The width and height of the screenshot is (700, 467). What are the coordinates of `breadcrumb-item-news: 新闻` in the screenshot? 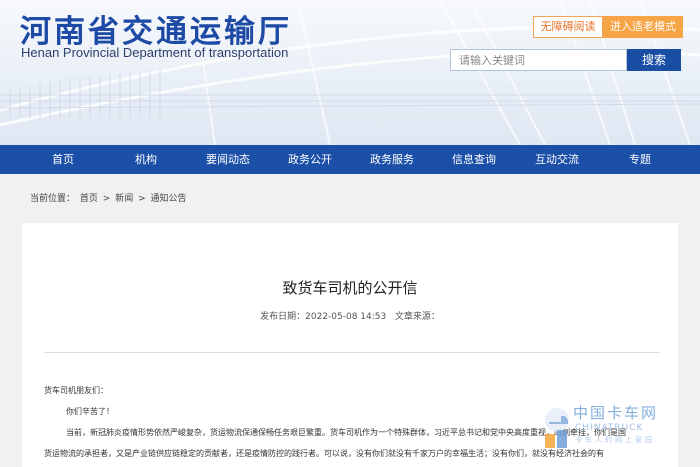 It's located at (124, 199).